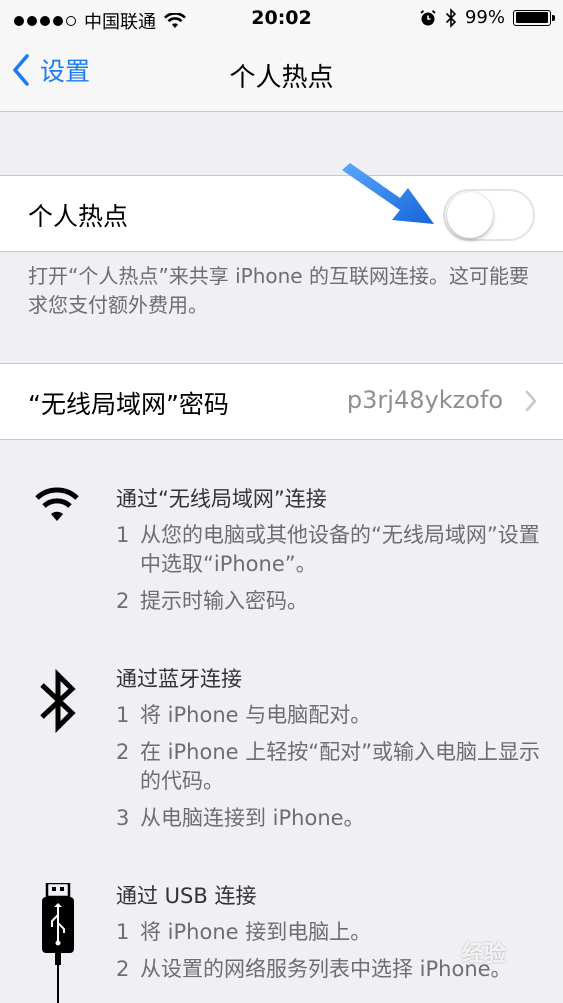  Describe the element at coordinates (123, 818) in the screenshot. I see `step-number: 3` at that location.